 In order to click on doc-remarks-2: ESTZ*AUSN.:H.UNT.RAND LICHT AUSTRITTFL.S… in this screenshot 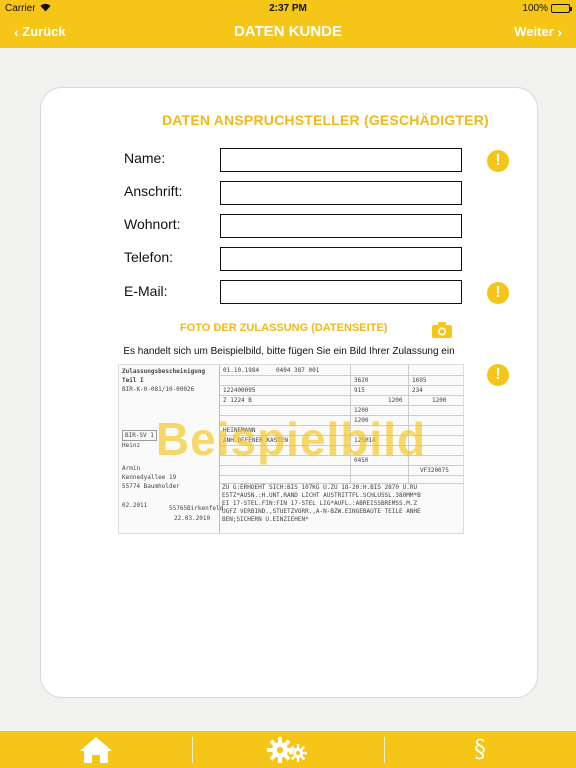, I will do `click(321, 495)`.